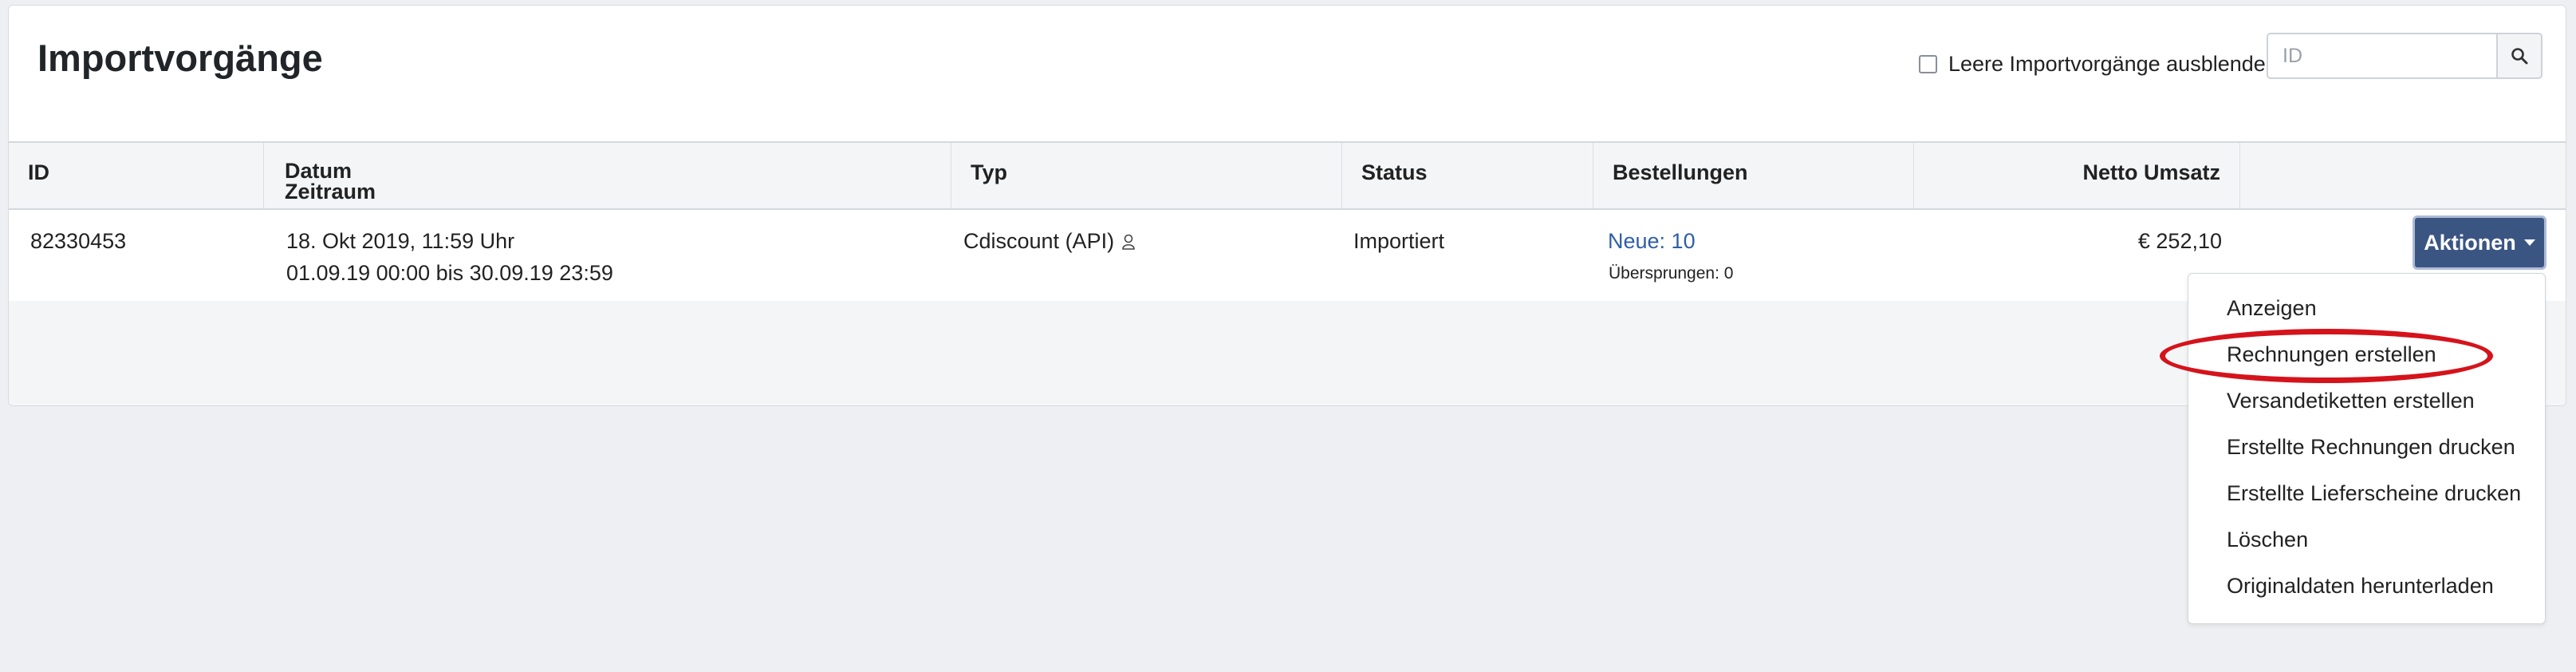 The image size is (2576, 672). Describe the element at coordinates (1652, 241) in the screenshot. I see `cell-neue-link: Neue: 10` at that location.